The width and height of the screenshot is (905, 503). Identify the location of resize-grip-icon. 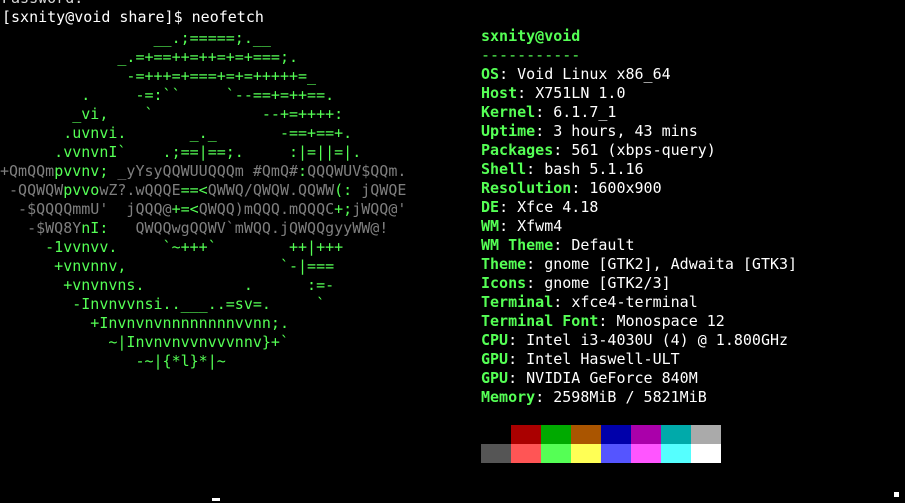
(896, 494).